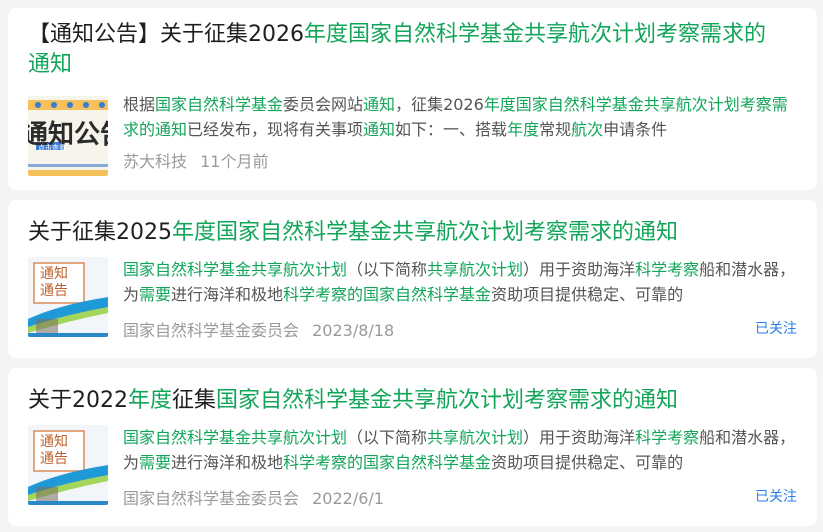 Image resolution: width=823 pixels, height=532 pixels. I want to click on result-title: 关于2022年度征集国家自然科学基金共享航次计划考察需求的通知, so click(407, 401).